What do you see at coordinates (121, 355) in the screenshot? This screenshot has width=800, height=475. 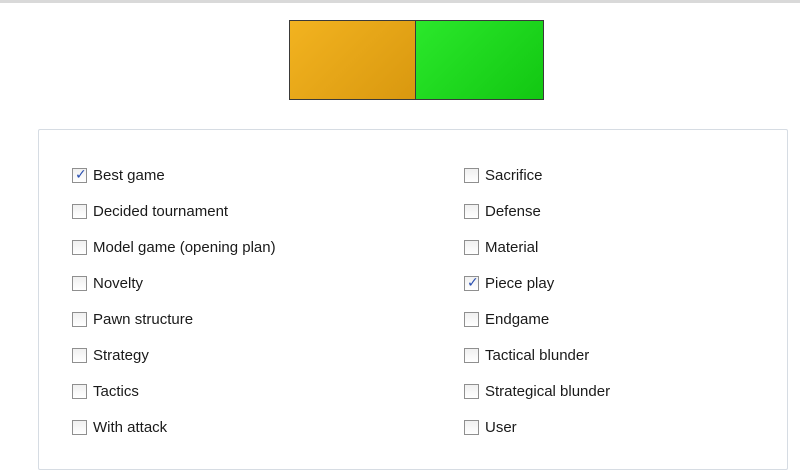 I see `option-label: Strategy` at bounding box center [121, 355].